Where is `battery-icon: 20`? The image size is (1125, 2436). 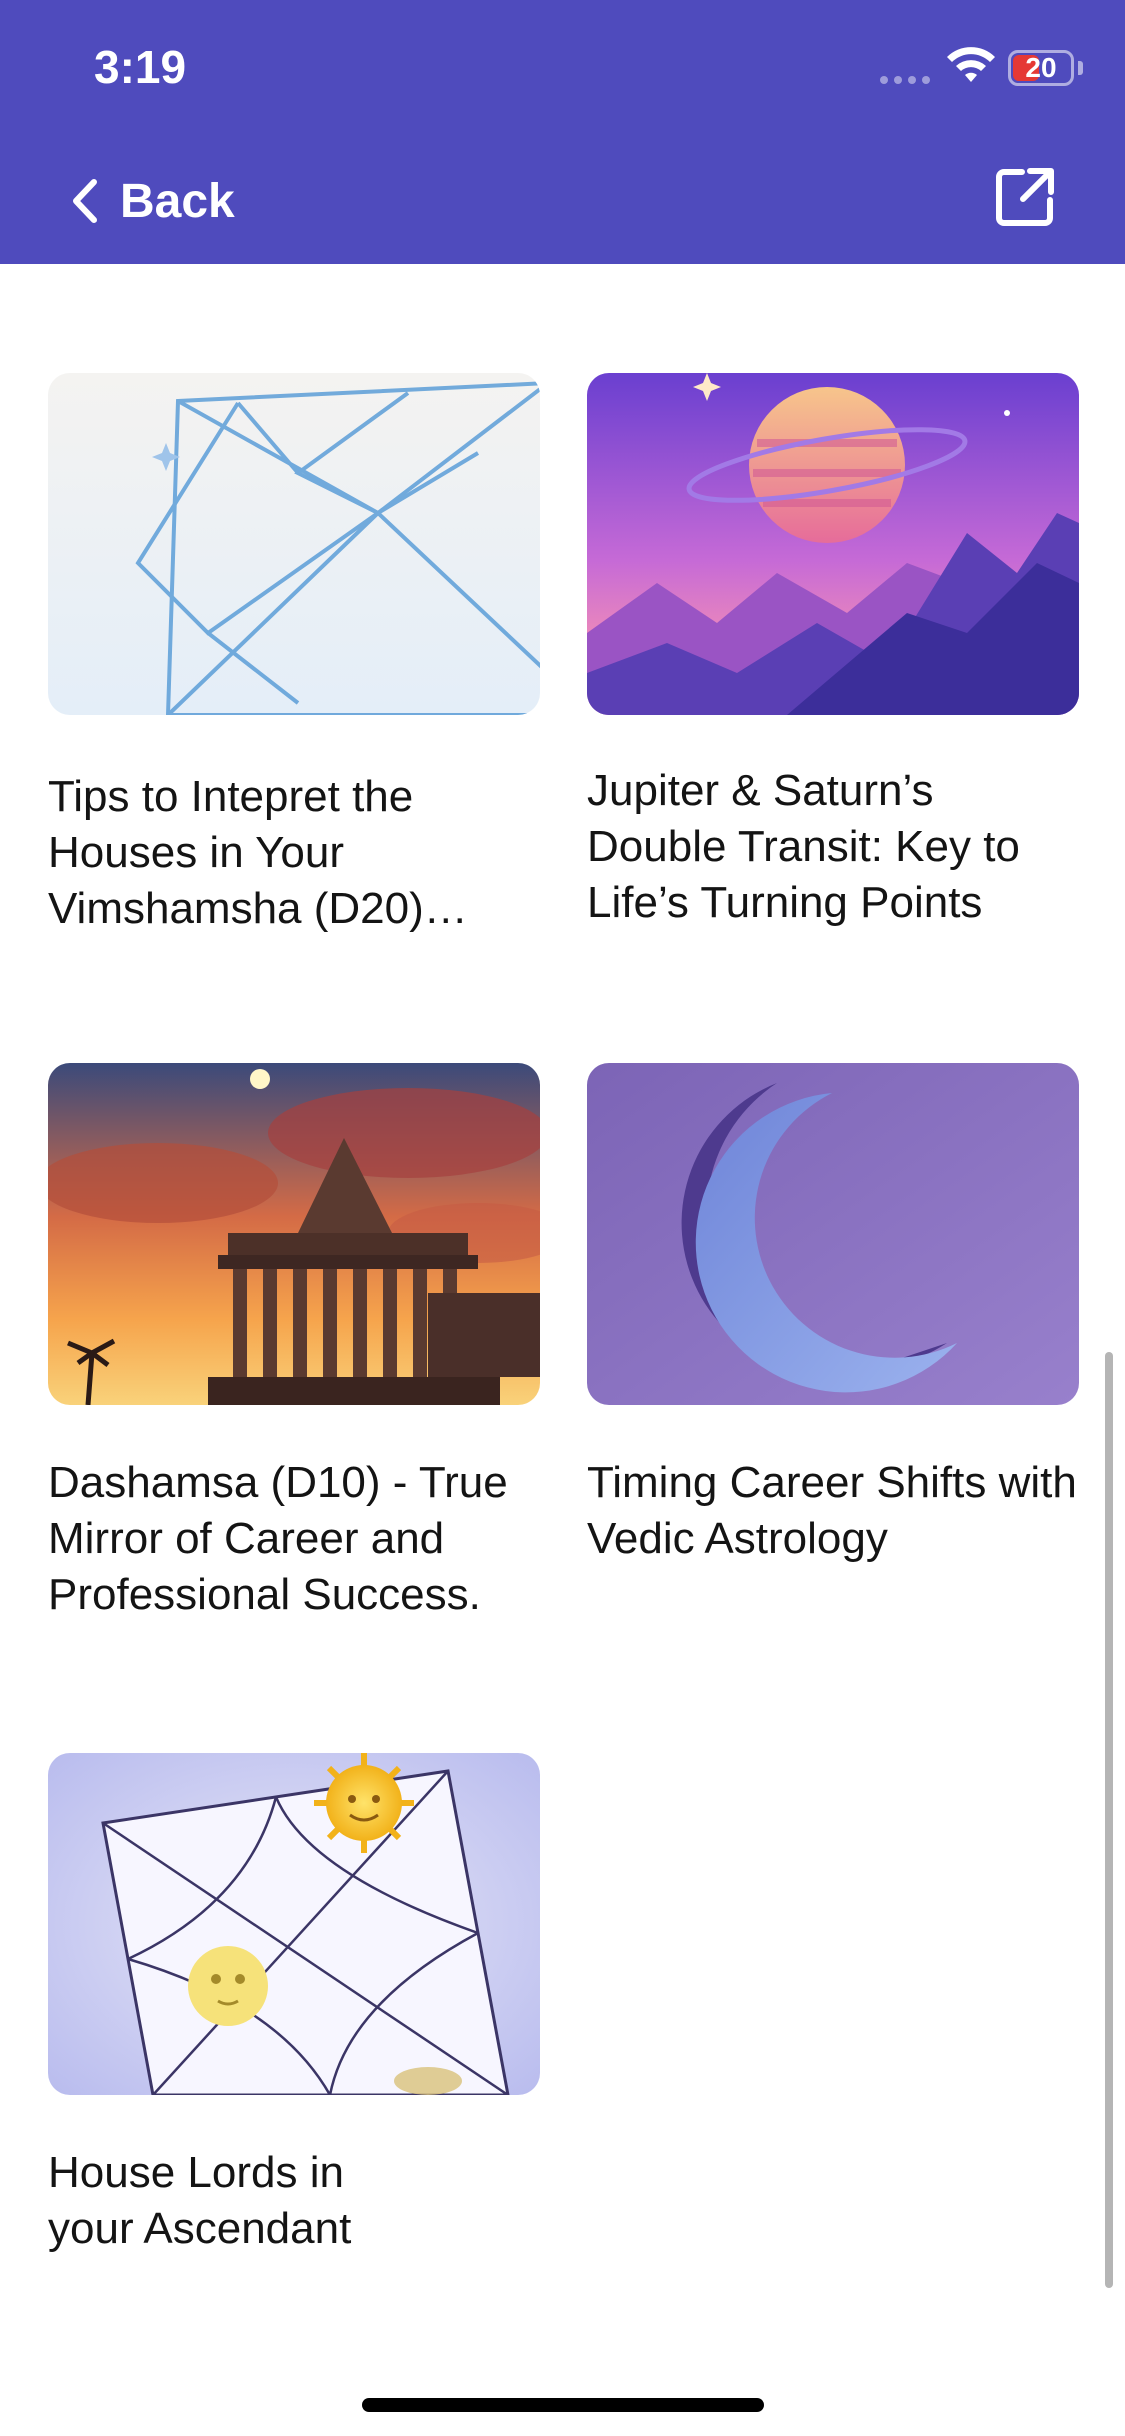 battery-icon: 20 is located at coordinates (1041, 68).